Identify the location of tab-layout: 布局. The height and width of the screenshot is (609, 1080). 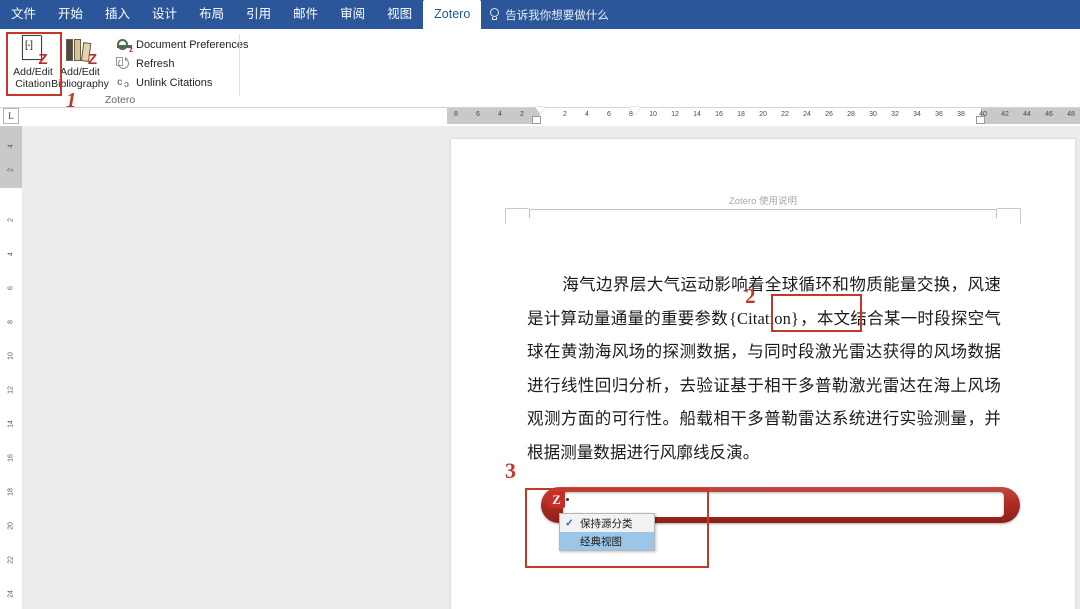
(211, 14).